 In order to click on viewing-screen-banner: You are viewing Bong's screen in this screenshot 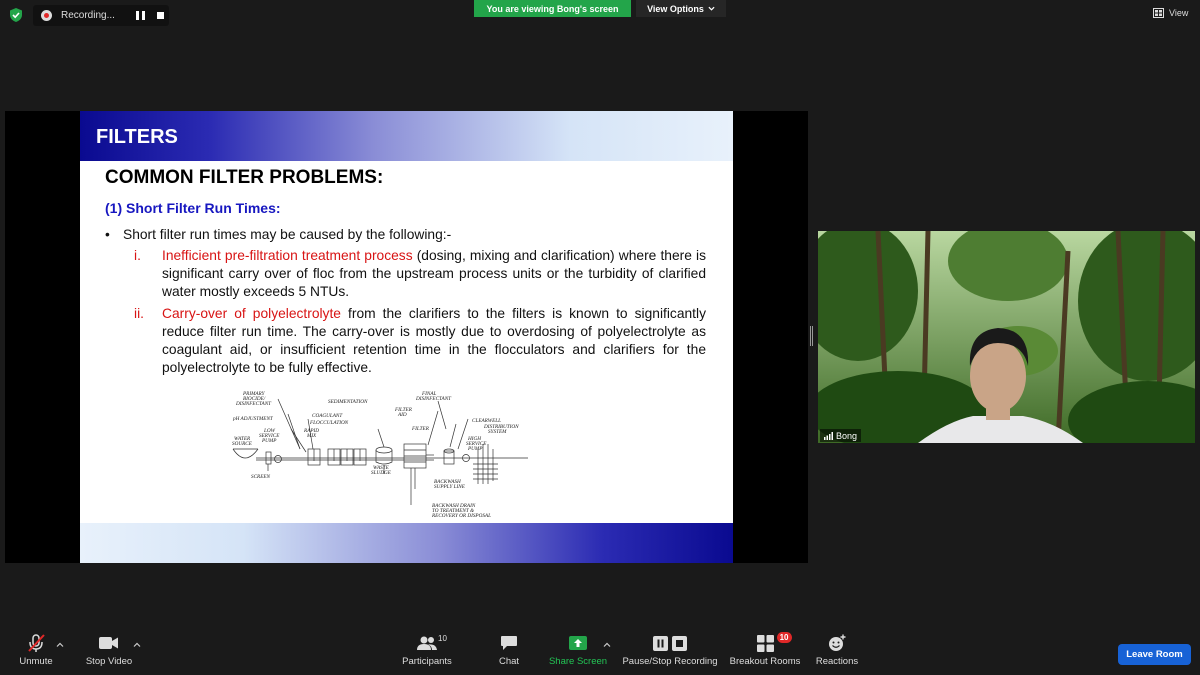, I will do `click(552, 8)`.